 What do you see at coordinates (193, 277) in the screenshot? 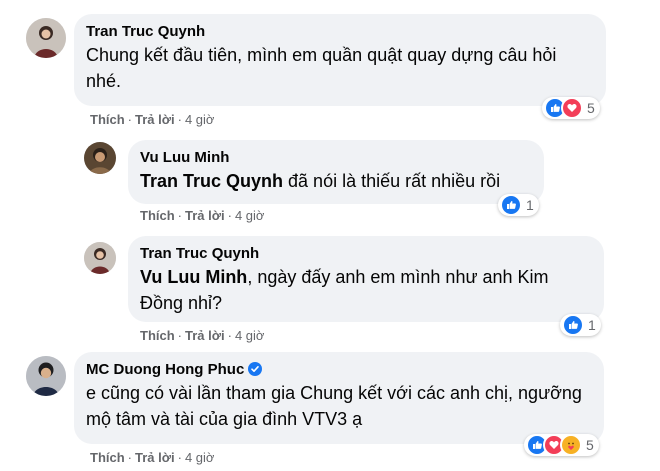
I see `mention-link: Vu Luu Minh` at bounding box center [193, 277].